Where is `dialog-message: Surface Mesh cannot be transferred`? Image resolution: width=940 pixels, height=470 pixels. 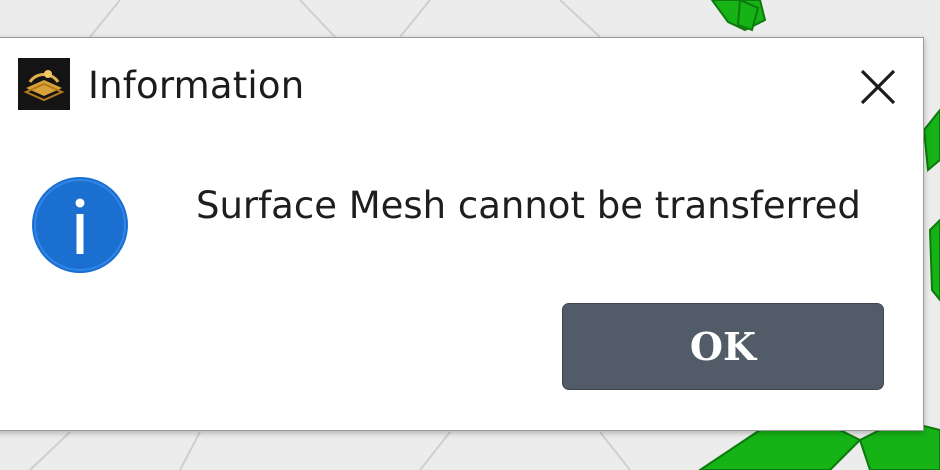
dialog-message: Surface Mesh cannot be transferred is located at coordinates (528, 205).